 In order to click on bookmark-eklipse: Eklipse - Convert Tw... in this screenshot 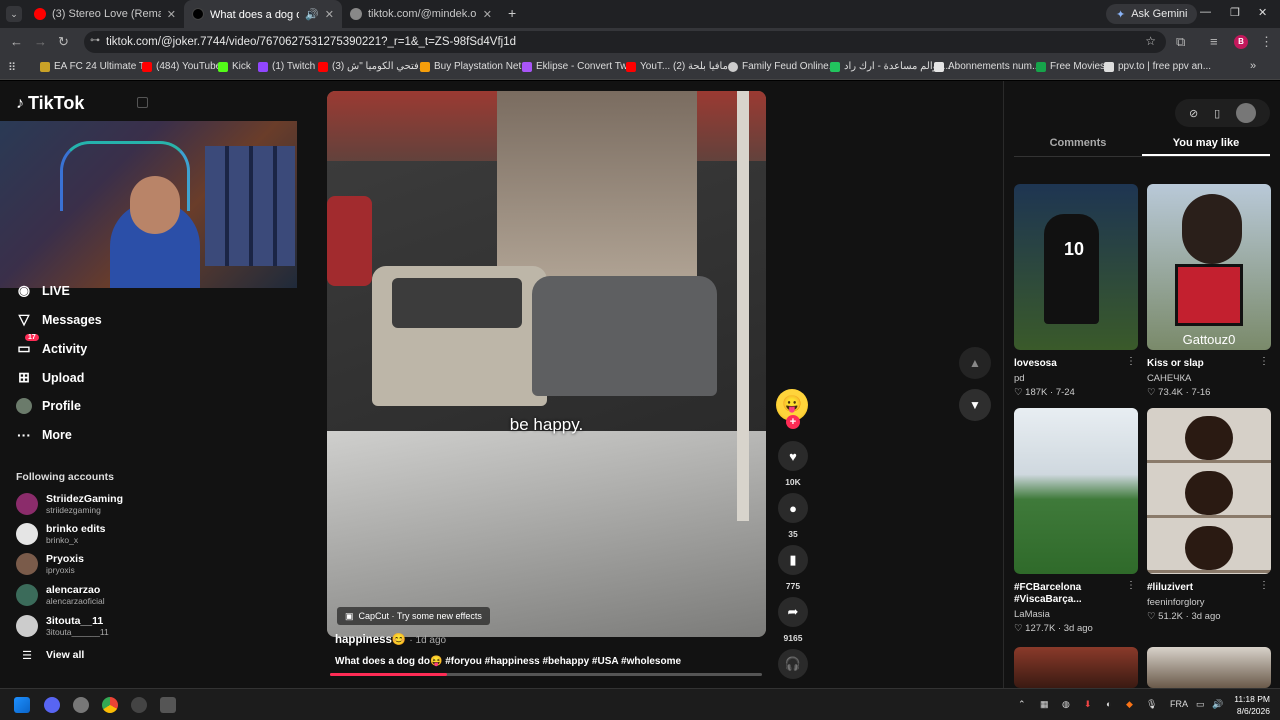, I will do `click(578, 66)`.